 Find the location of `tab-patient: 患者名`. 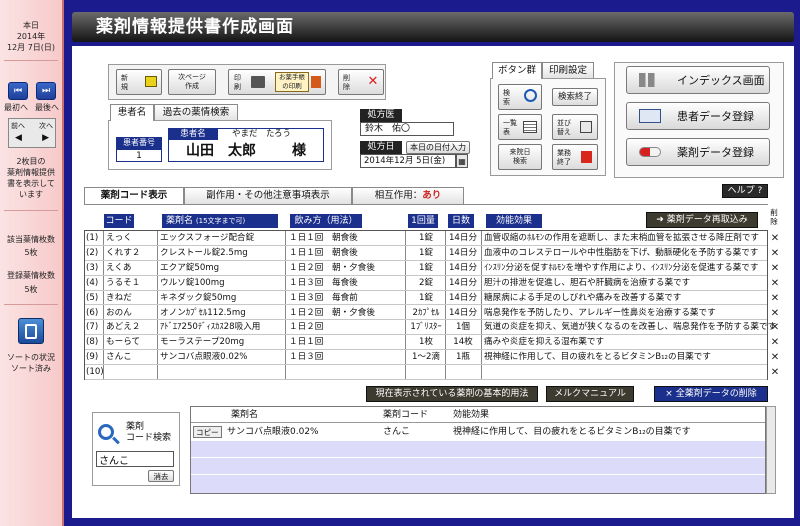

tab-patient: 患者名 is located at coordinates (132, 112).